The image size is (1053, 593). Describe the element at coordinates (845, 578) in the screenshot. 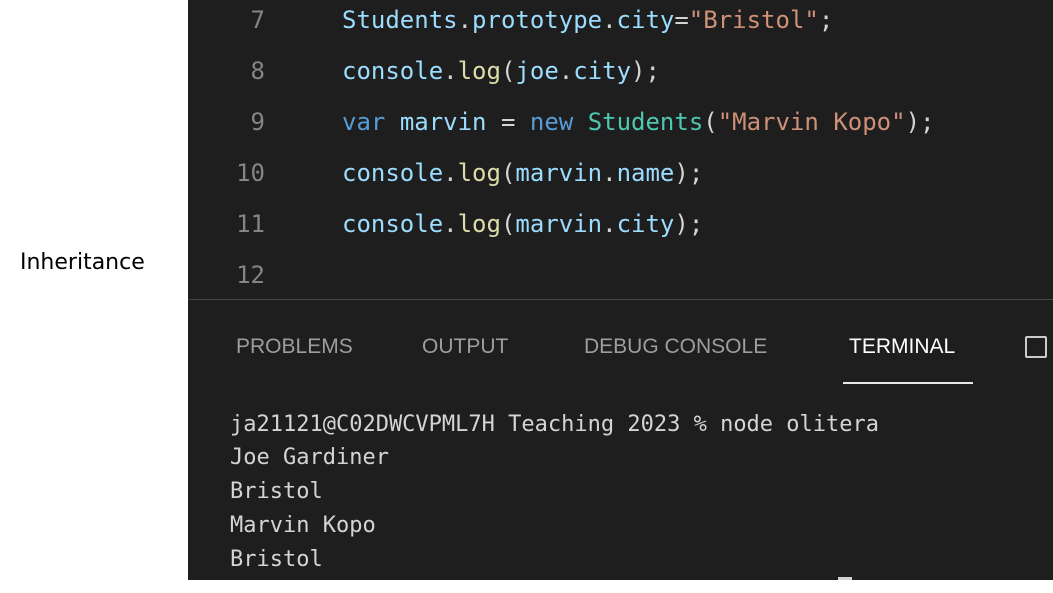

I see `terminal-cursor` at that location.